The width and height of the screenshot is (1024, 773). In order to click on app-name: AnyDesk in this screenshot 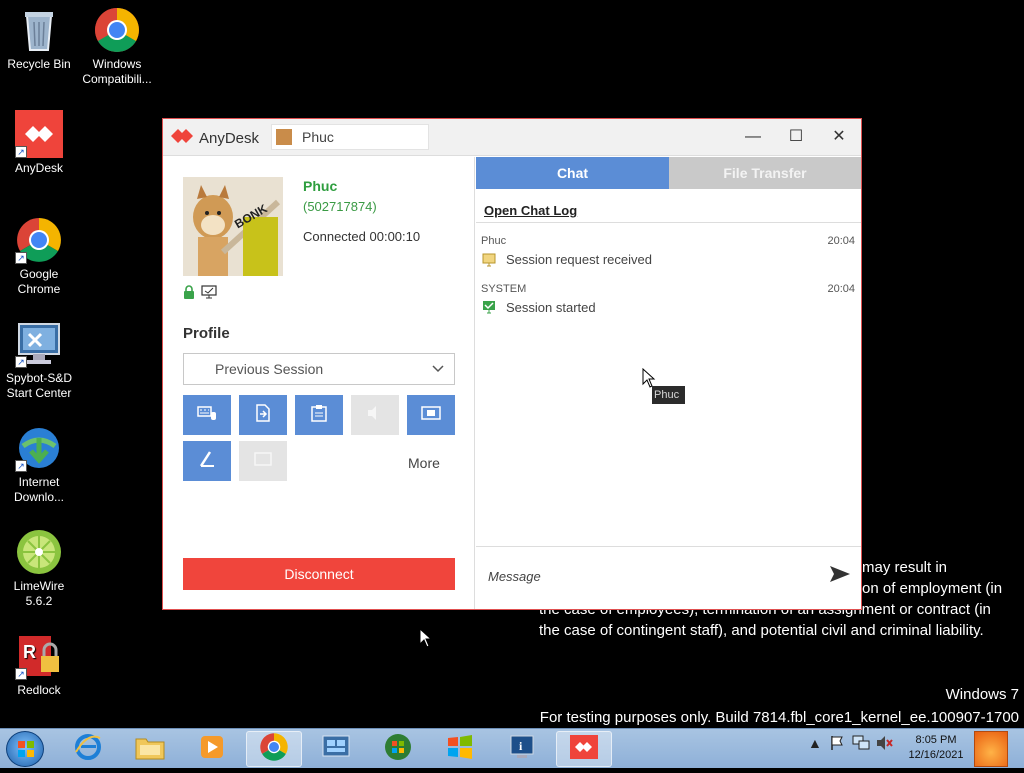, I will do `click(229, 138)`.